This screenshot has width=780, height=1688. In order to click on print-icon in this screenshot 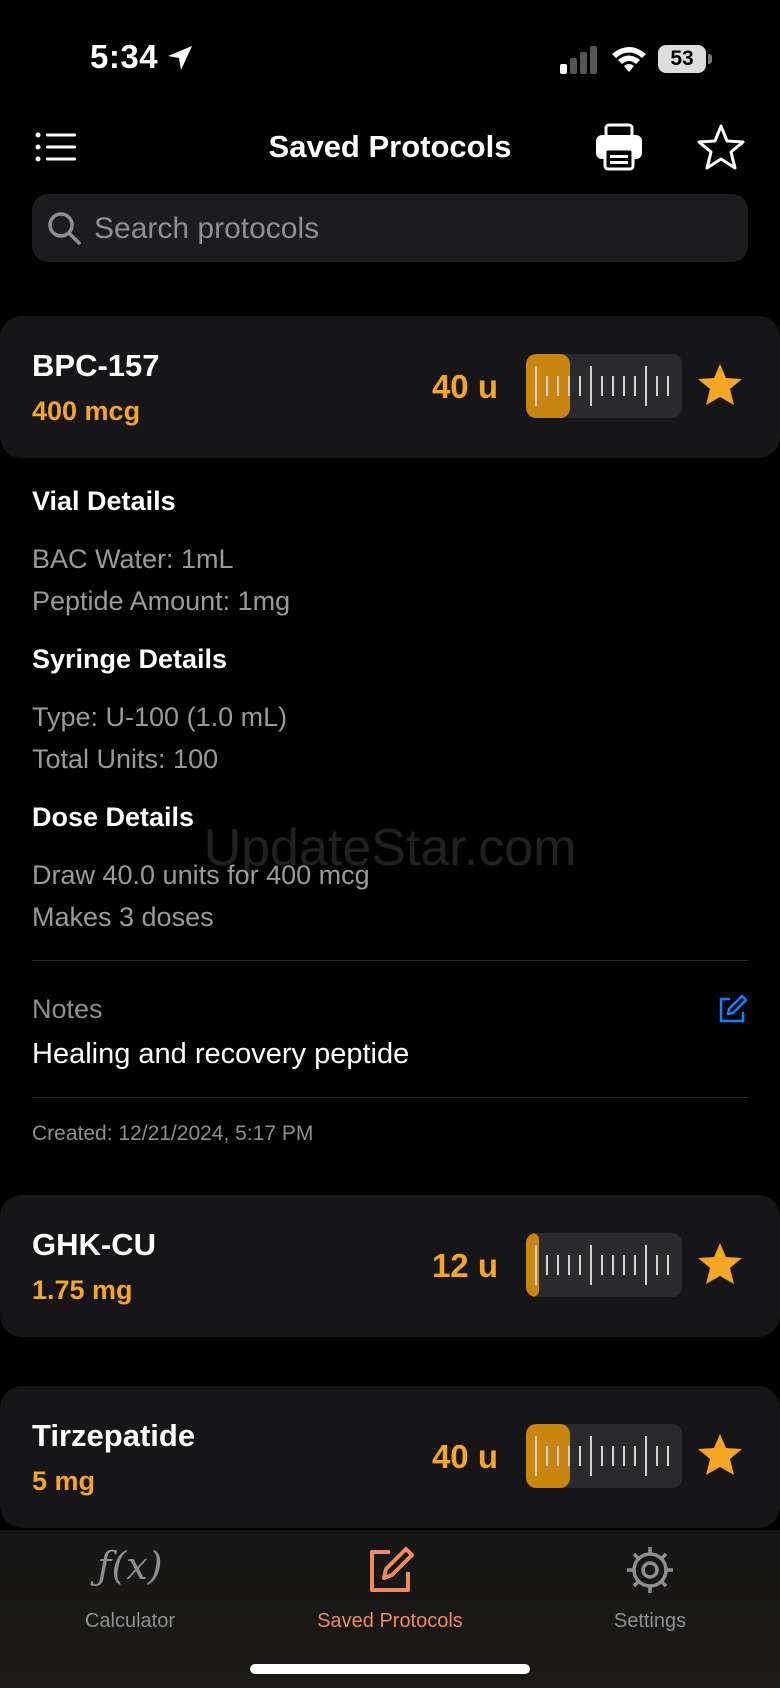, I will do `click(619, 147)`.